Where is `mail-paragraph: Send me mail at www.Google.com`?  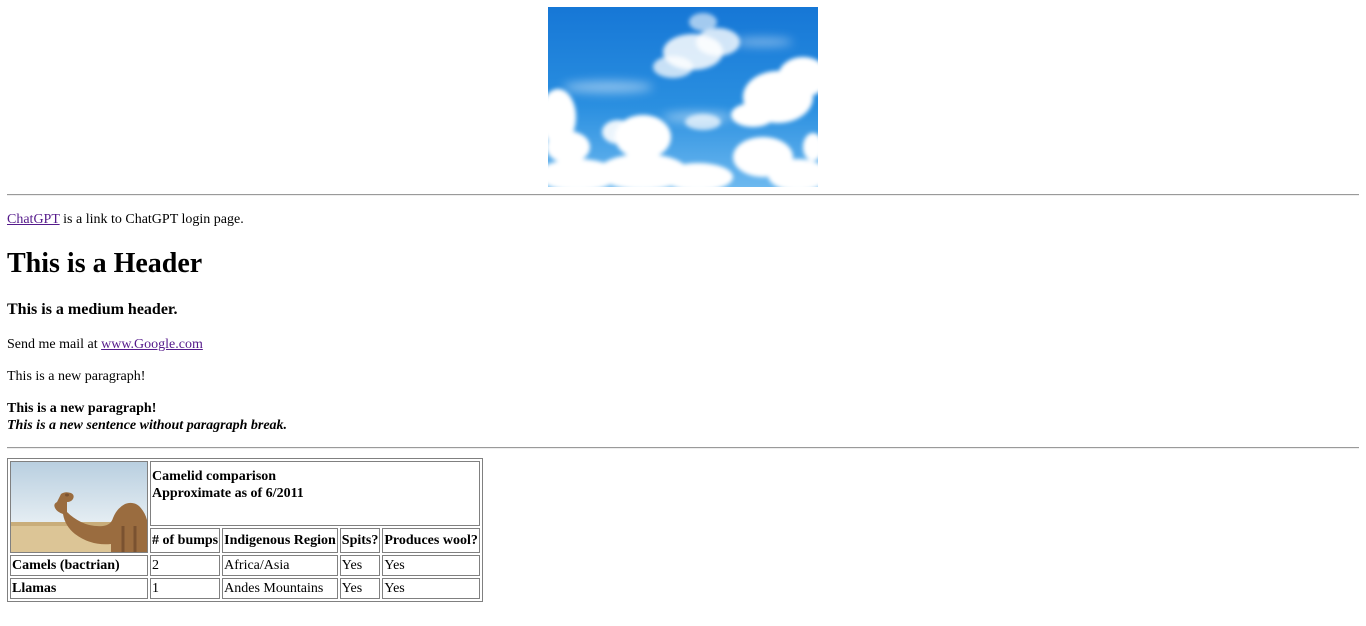
mail-paragraph: Send me mail at www.Google.com is located at coordinates (105, 345).